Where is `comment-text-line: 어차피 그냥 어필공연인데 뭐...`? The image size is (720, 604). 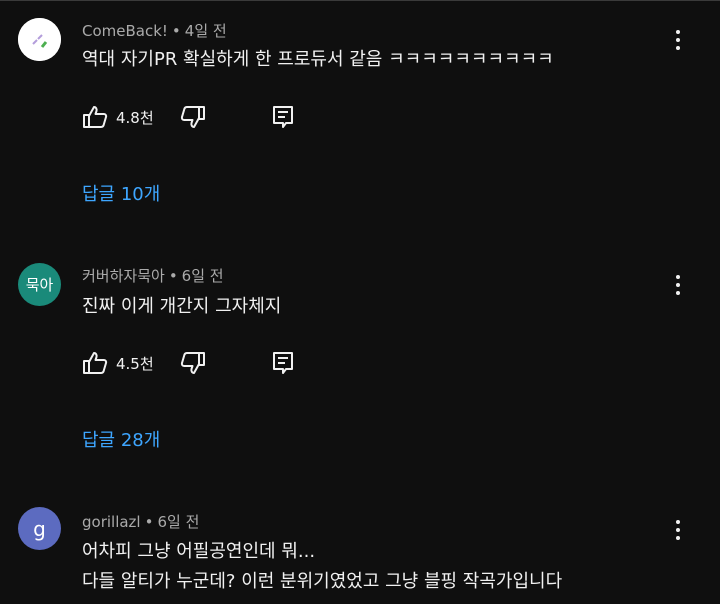 comment-text-line: 어차피 그냥 어필공연인데 뭐... is located at coordinates (199, 551).